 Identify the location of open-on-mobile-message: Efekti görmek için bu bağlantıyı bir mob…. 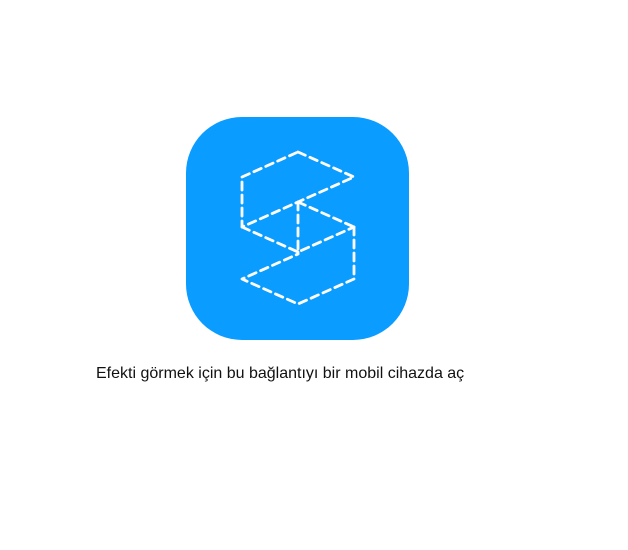
(280, 373).